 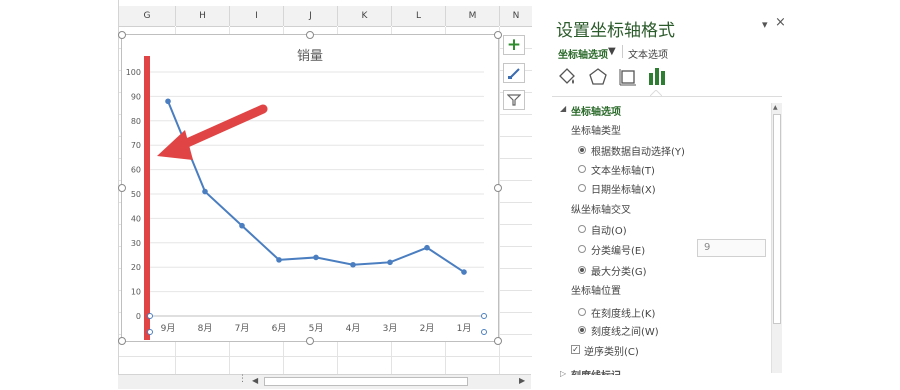 What do you see at coordinates (657, 76) in the screenshot?
I see `axis-options-icon` at bounding box center [657, 76].